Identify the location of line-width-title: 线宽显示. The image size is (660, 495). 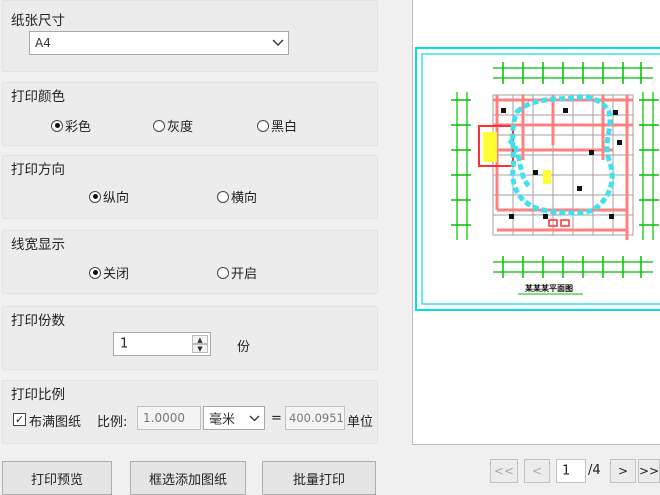
(38, 245).